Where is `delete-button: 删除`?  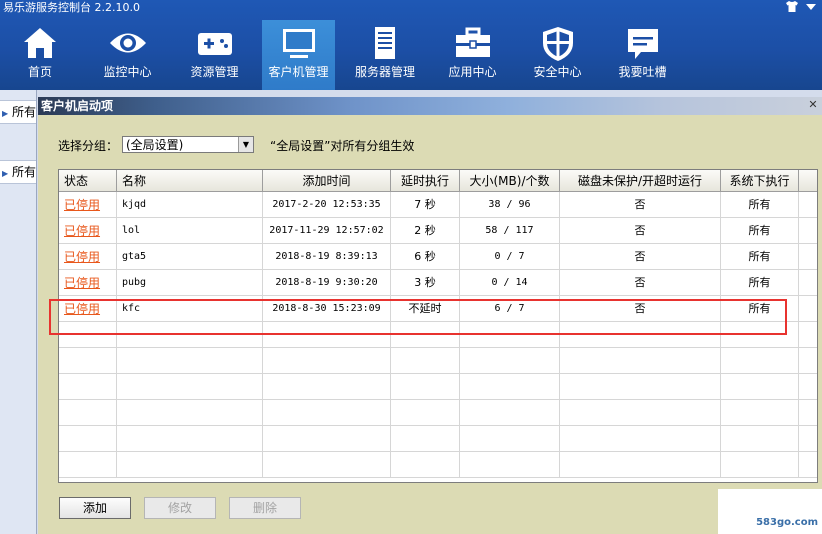
delete-button: 删除 is located at coordinates (265, 508).